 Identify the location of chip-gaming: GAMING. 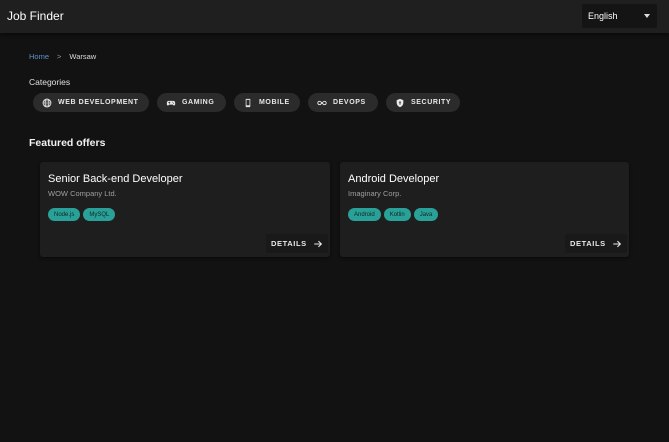
(191, 102).